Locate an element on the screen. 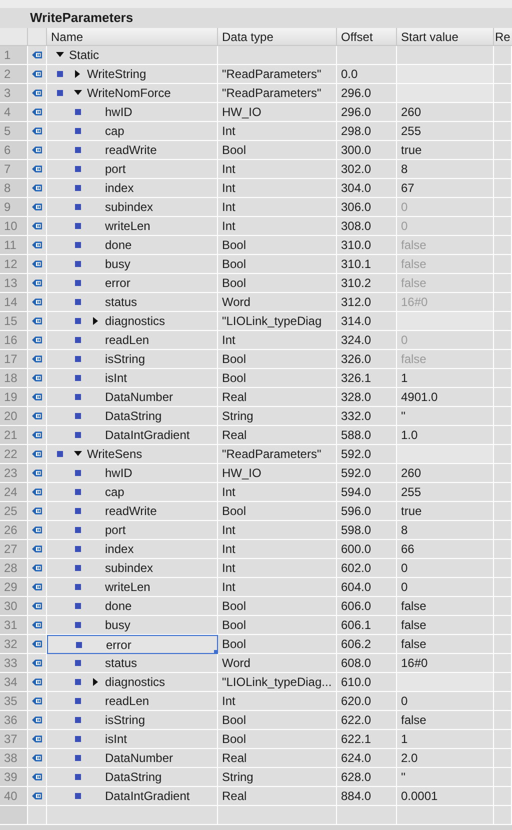 Image resolution: width=512 pixels, height=830 pixels. table-cell: 304.0 is located at coordinates (367, 188).